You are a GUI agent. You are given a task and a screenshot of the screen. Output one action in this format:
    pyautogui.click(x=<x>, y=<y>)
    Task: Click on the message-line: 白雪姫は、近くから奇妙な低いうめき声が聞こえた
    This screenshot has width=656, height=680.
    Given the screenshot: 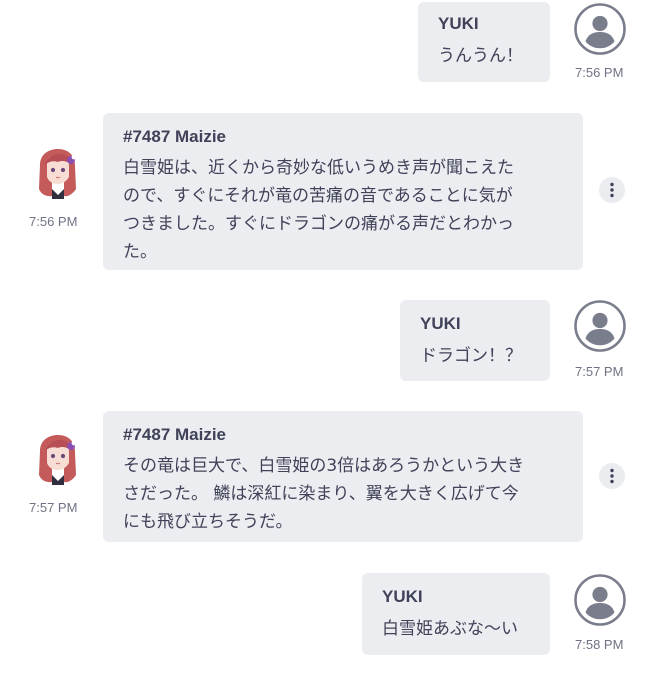 What is the action you would take?
    pyautogui.click(x=318, y=168)
    